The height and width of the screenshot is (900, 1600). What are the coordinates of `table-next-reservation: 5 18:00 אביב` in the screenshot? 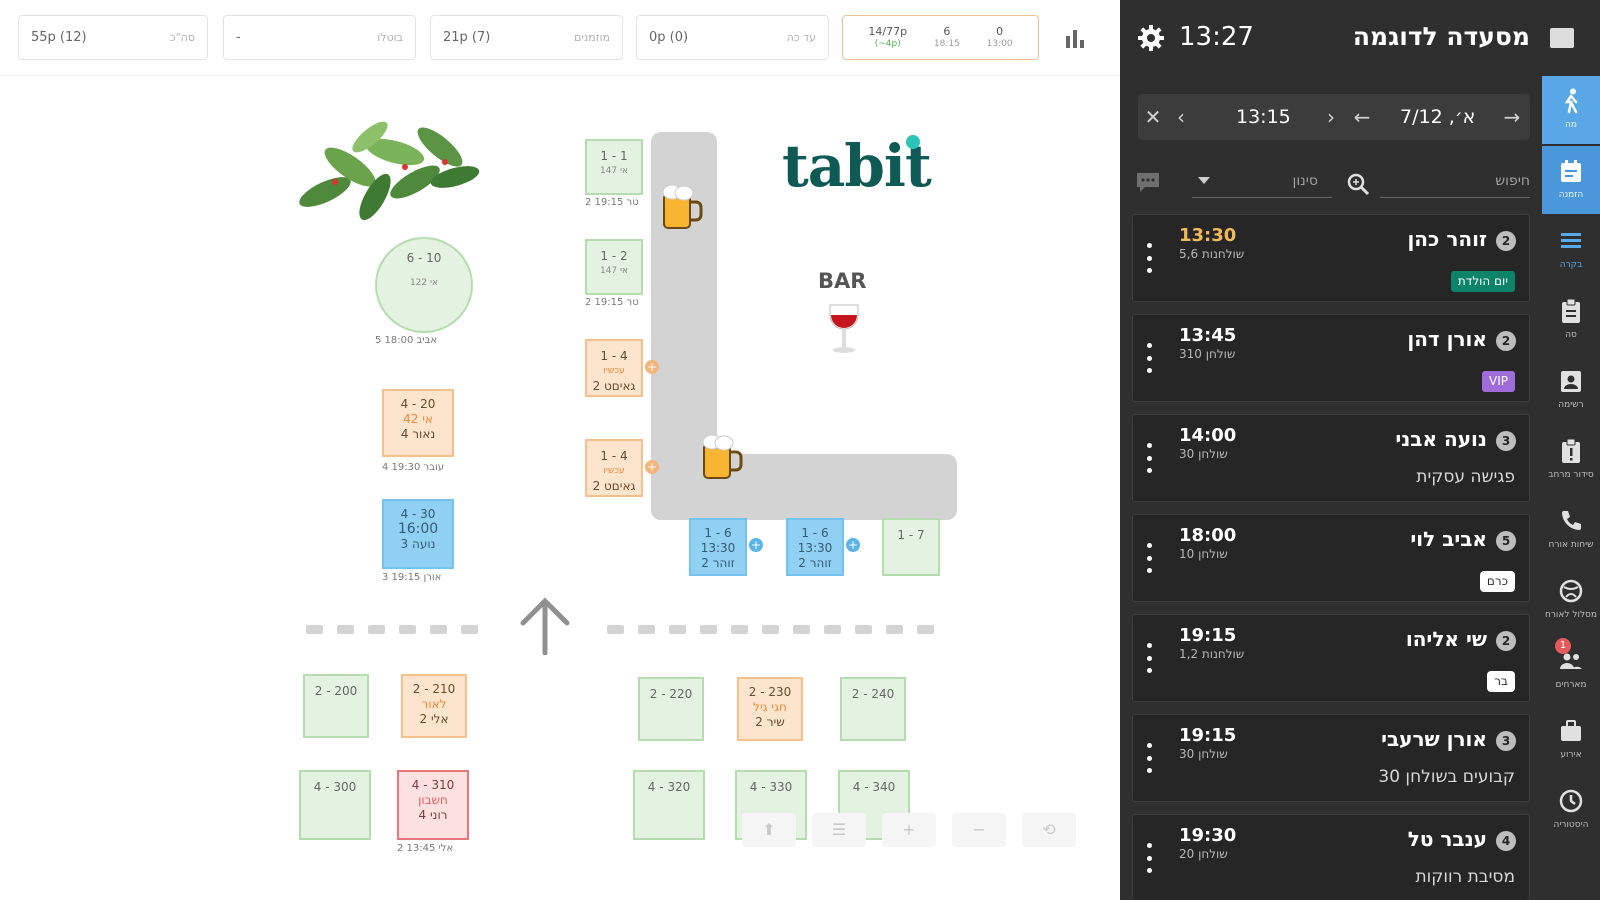 It's located at (406, 340).